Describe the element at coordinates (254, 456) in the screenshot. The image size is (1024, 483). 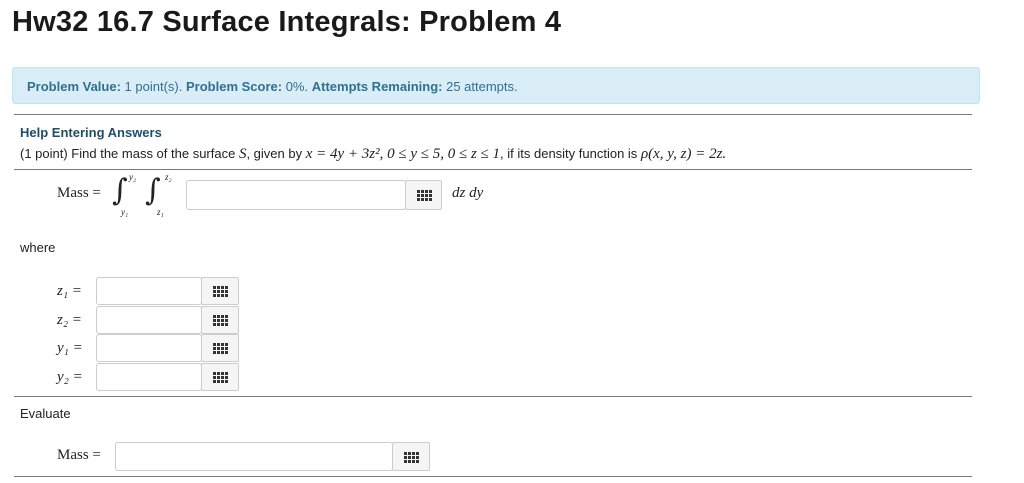
I see `final-mass-input` at that location.